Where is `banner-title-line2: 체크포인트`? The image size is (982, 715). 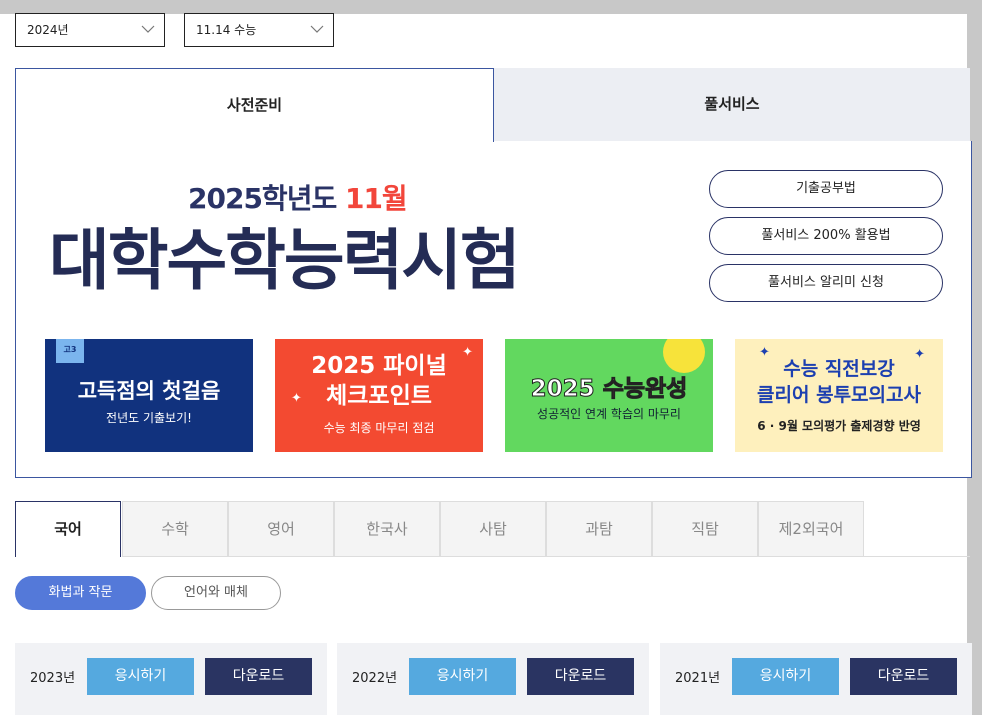
banner-title-line2: 체크포인트 is located at coordinates (379, 396).